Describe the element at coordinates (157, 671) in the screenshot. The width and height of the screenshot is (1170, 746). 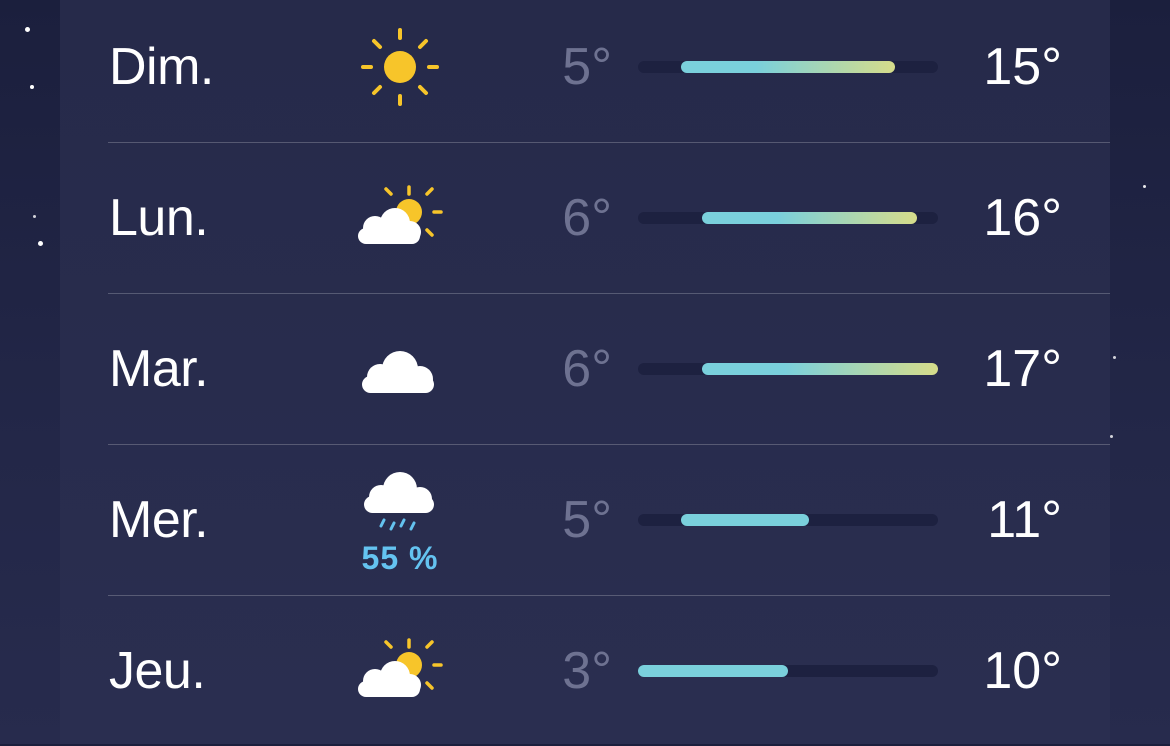
I see `day-label: Jeu.` at that location.